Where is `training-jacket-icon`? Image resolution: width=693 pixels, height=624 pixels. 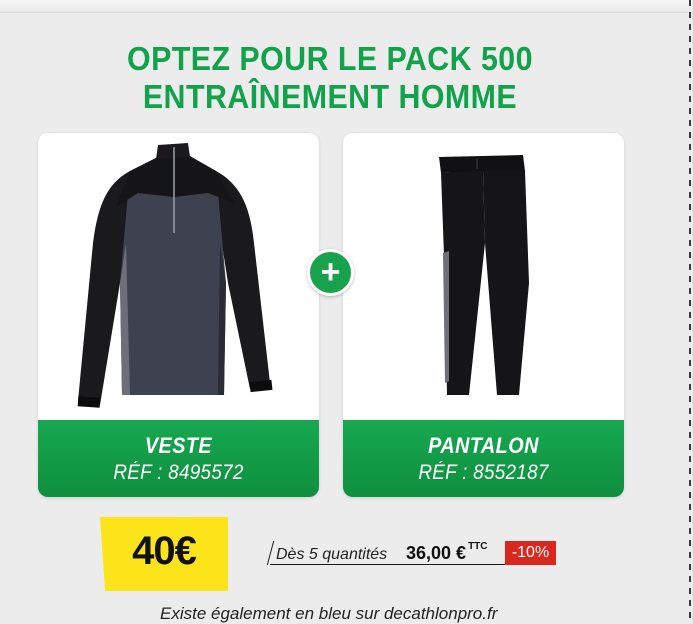 training-jacket-icon is located at coordinates (175, 275).